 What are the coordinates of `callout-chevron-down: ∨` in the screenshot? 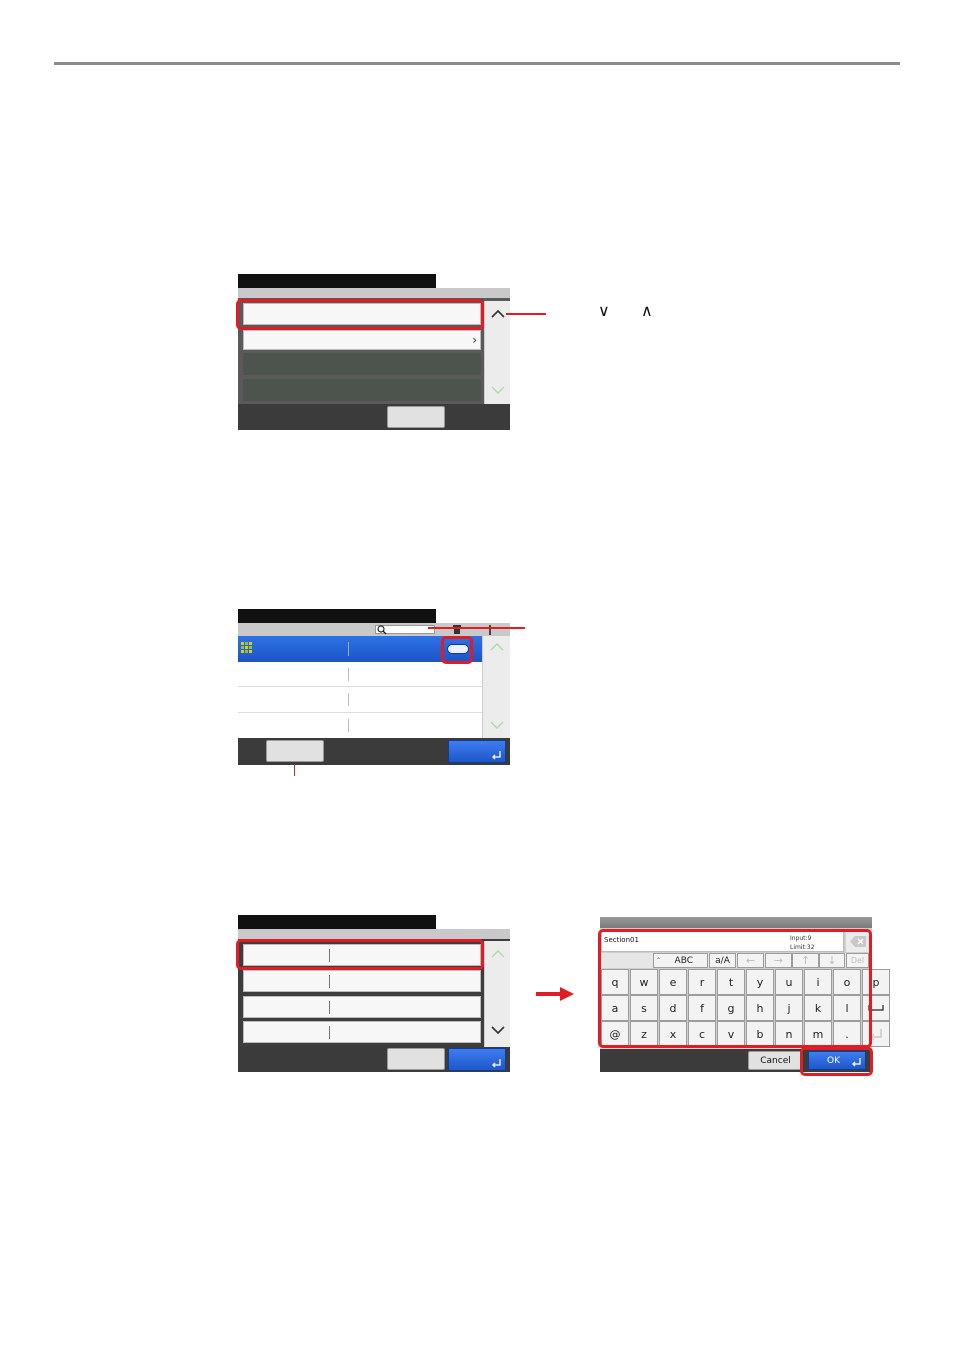 It's located at (604, 310).